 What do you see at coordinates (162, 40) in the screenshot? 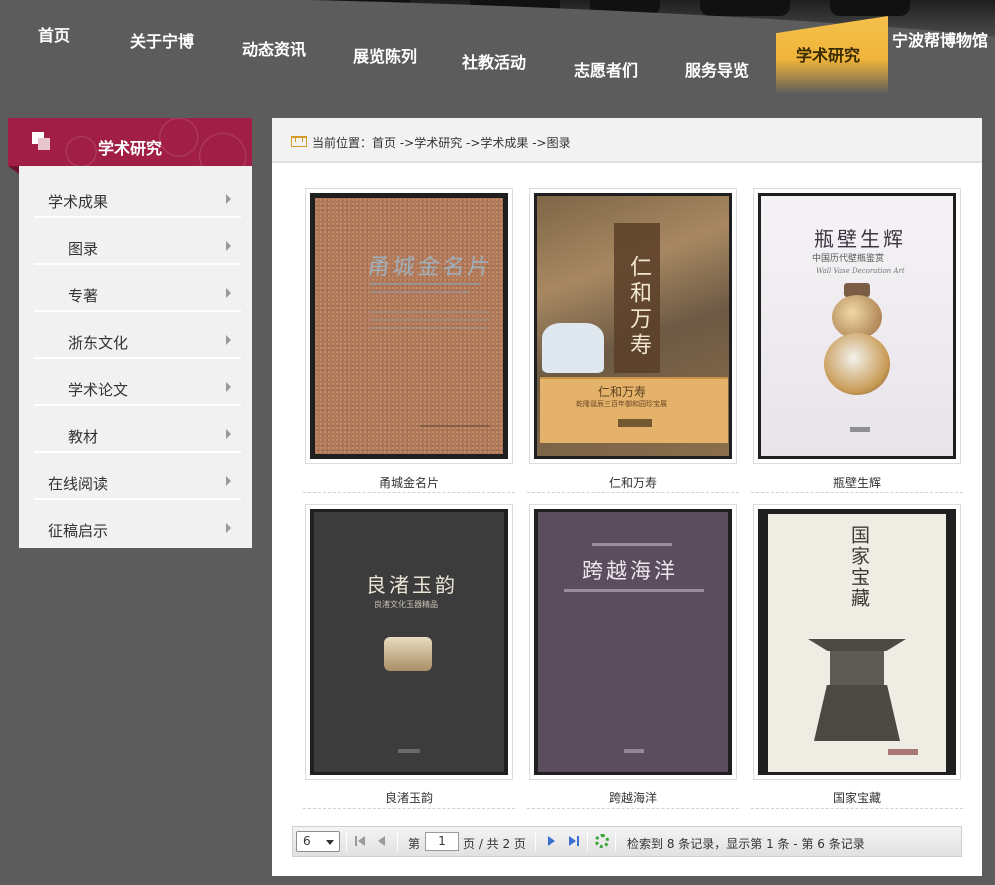
I see `nav-item-about: 关于宁博` at bounding box center [162, 40].